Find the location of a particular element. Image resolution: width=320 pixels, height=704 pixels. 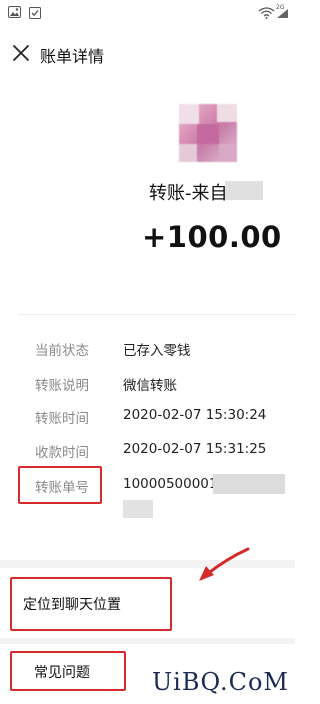

page-title: 账单详情 is located at coordinates (72, 56).